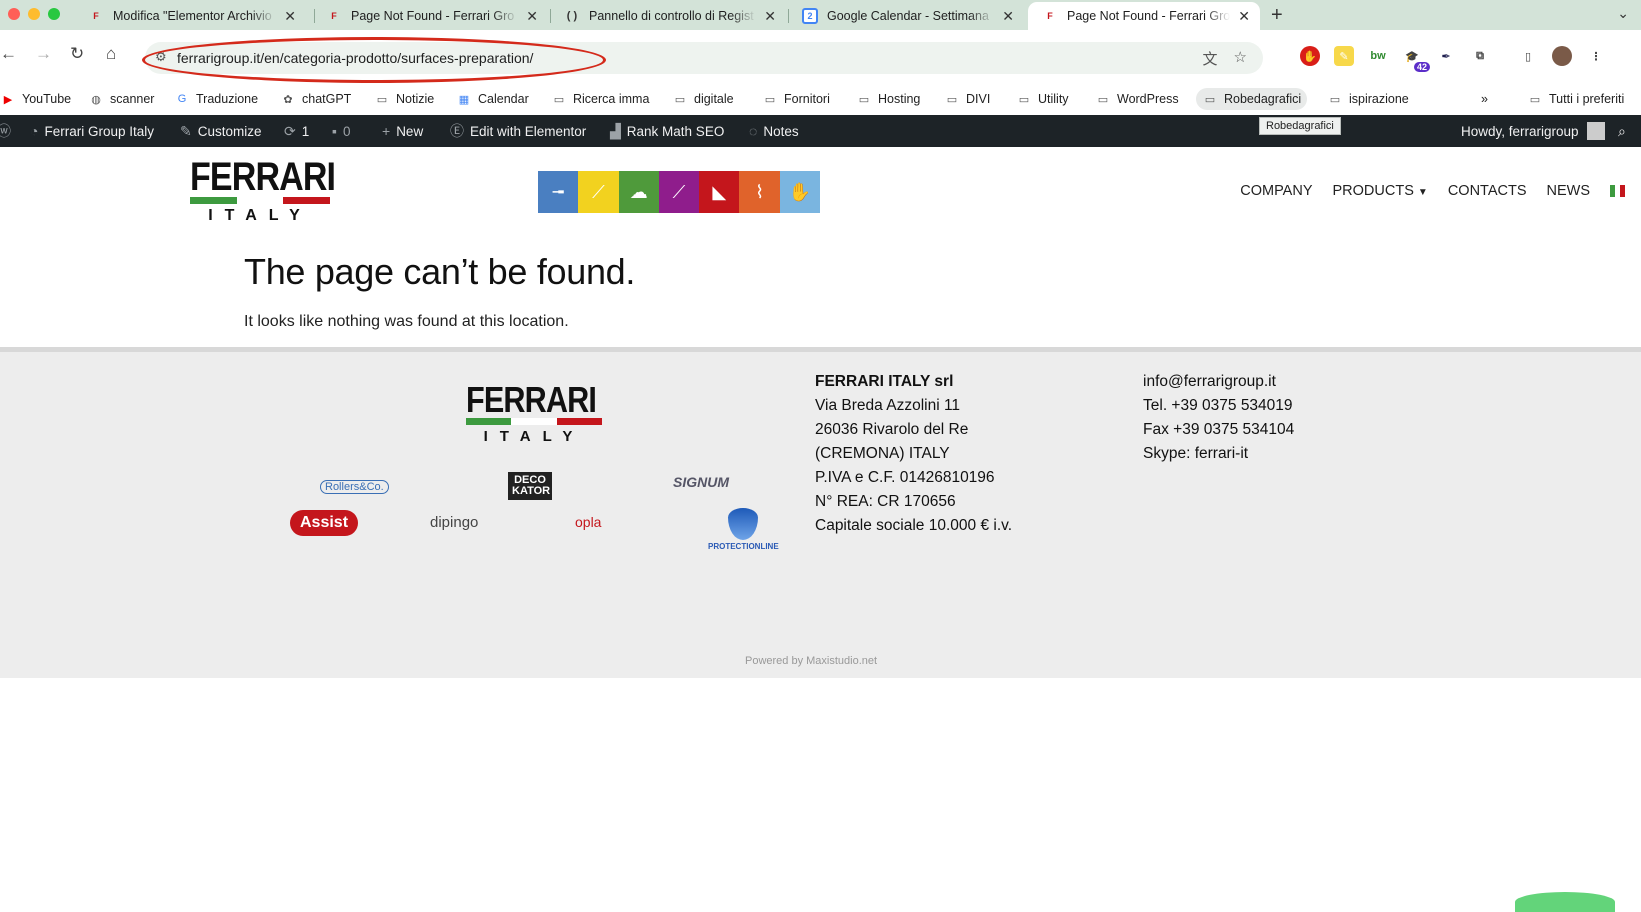  What do you see at coordinates (701, 482) in the screenshot?
I see `brand-signum: SIGNUM` at bounding box center [701, 482].